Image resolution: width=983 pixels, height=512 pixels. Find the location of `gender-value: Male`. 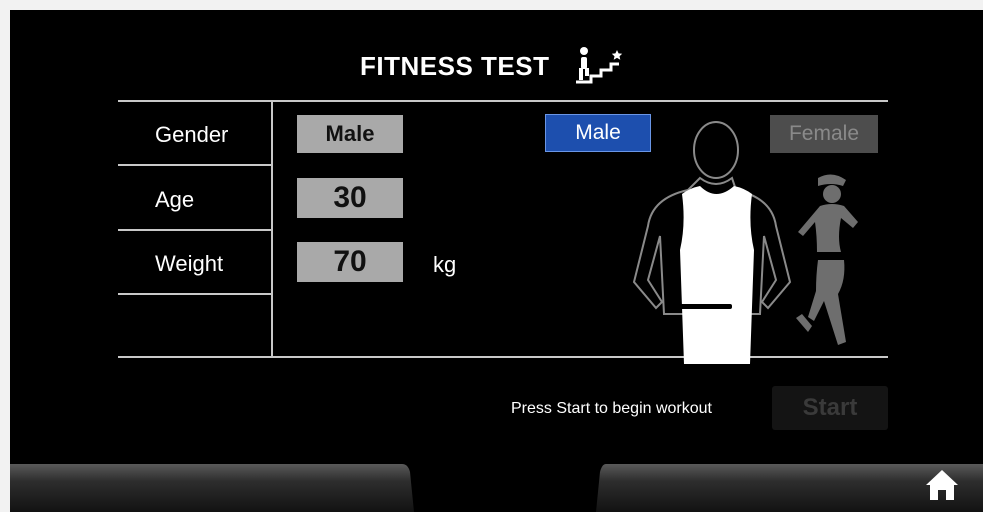

gender-value: Male is located at coordinates (350, 134).